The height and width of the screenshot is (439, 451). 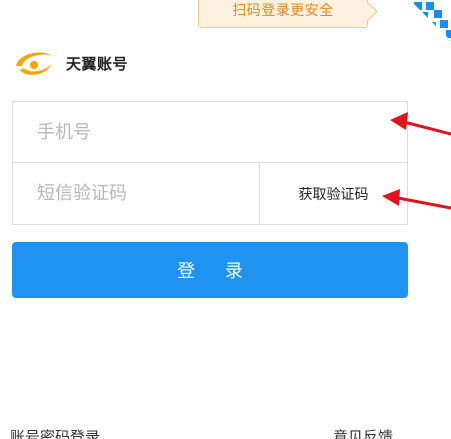 What do you see at coordinates (140, 193) in the screenshot?
I see `sms-code-input` at bounding box center [140, 193].